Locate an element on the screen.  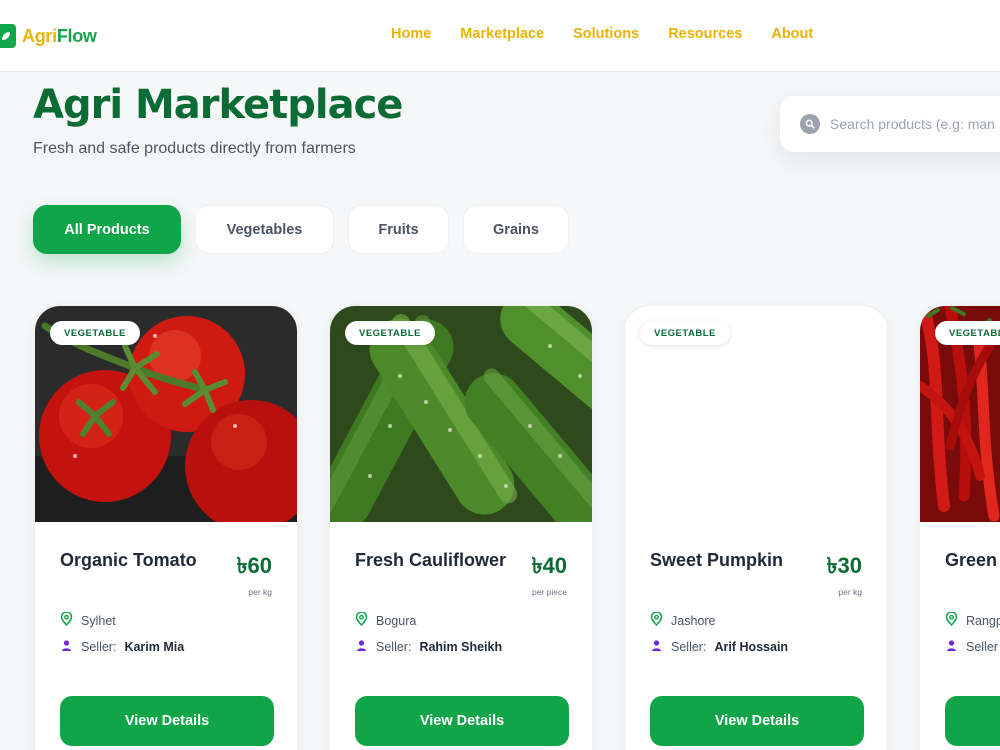
category-badge: VEGETABL is located at coordinates (967, 333).